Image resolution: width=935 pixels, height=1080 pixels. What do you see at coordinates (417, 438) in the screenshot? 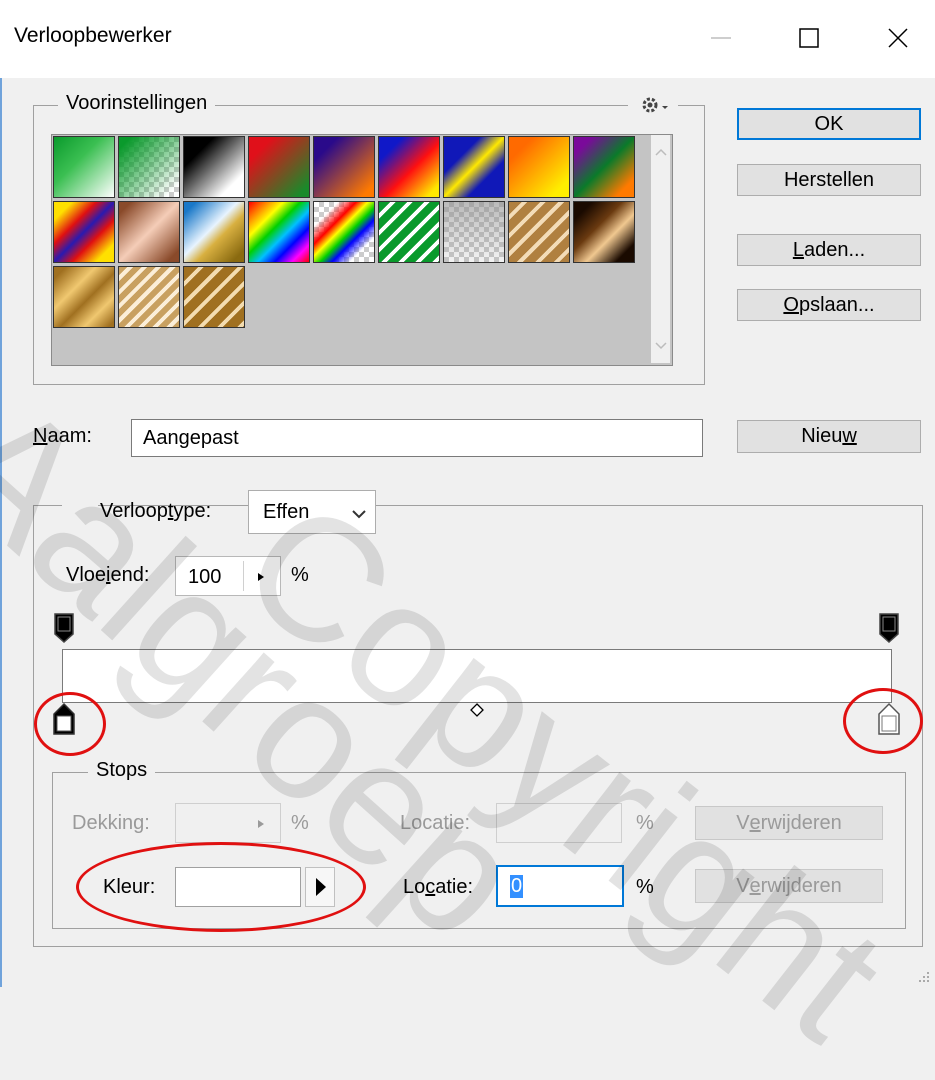
I see `name-input: Aangepast` at bounding box center [417, 438].